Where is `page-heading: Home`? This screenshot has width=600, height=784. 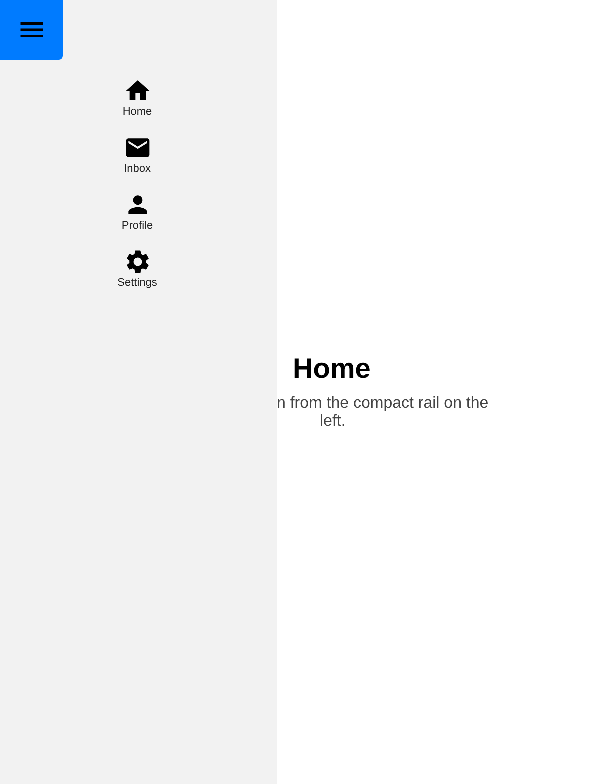
page-heading: Home is located at coordinates (332, 369).